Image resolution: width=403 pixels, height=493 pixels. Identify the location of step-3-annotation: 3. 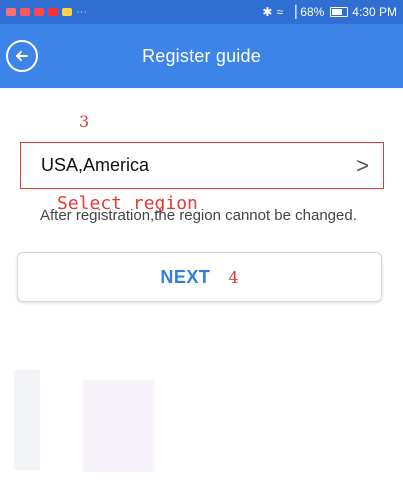
(84, 121).